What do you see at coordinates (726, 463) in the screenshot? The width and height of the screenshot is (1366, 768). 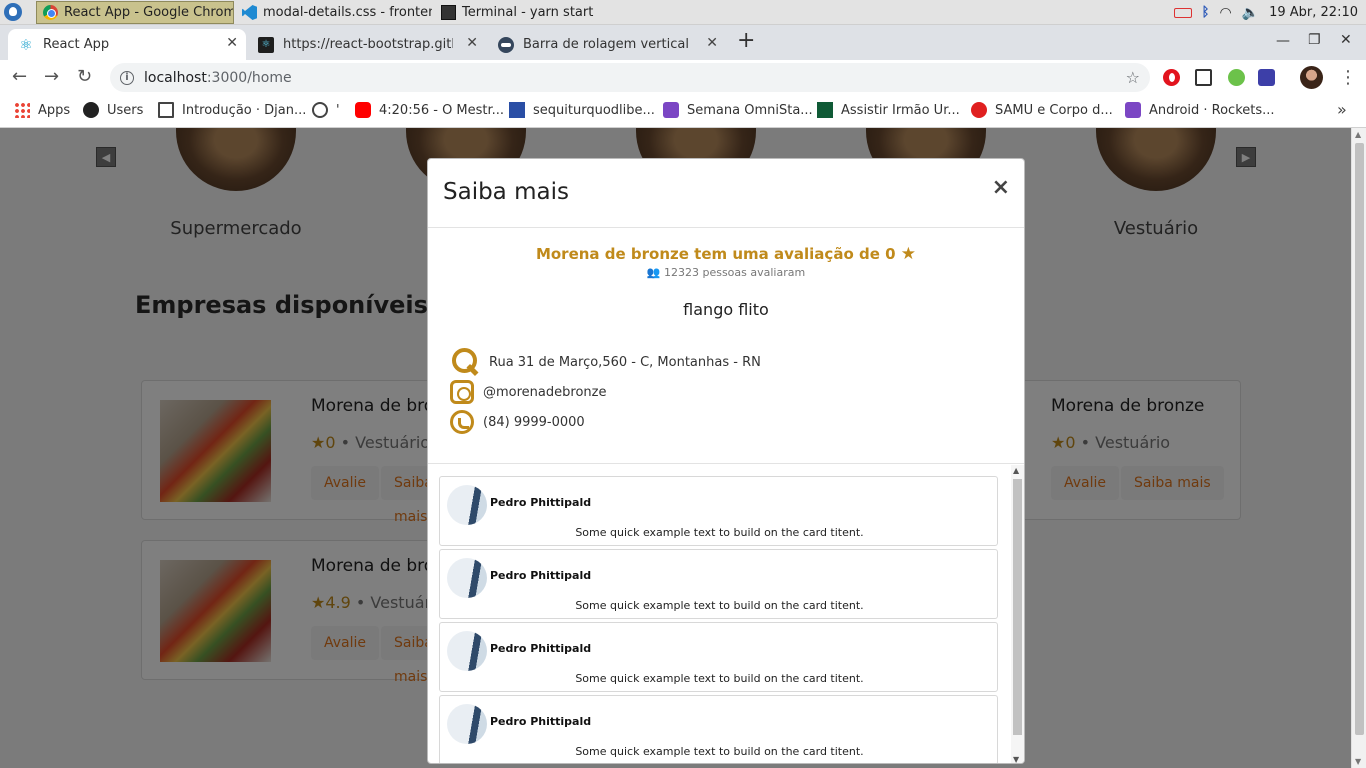 I see `divider` at bounding box center [726, 463].